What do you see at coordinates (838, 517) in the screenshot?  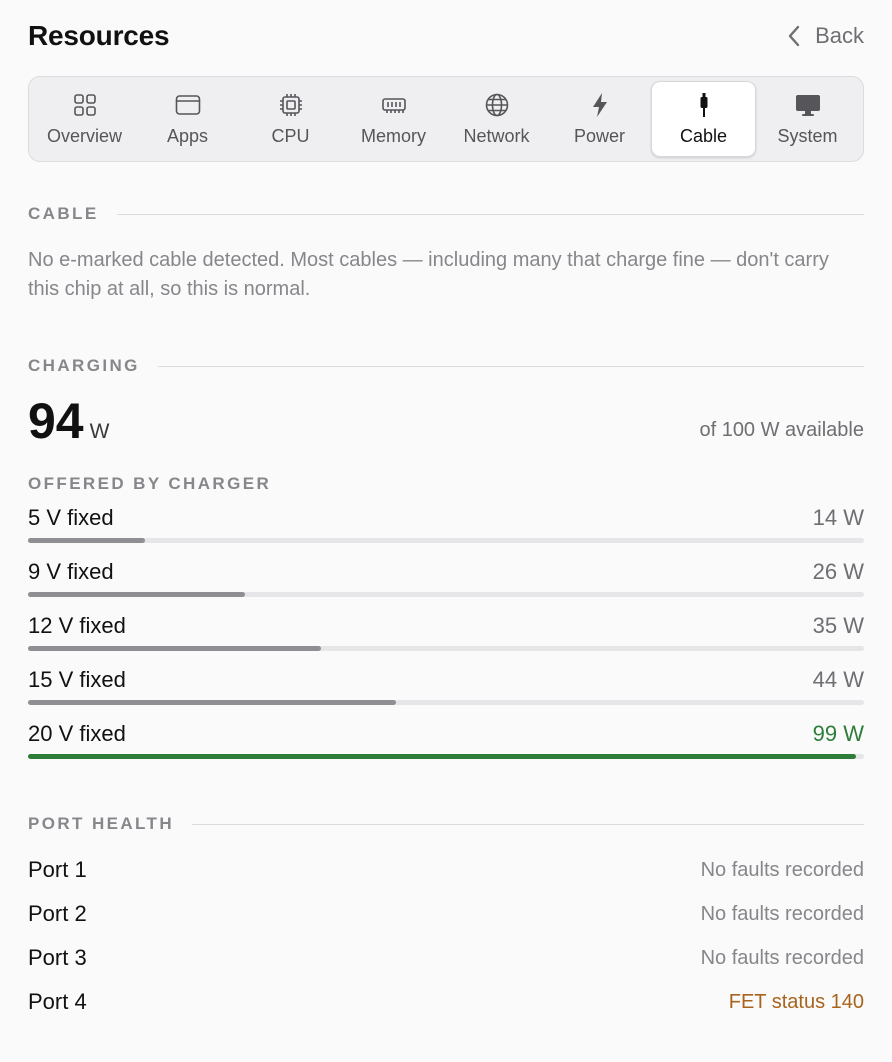 I see `pdo-watts: 14 W` at bounding box center [838, 517].